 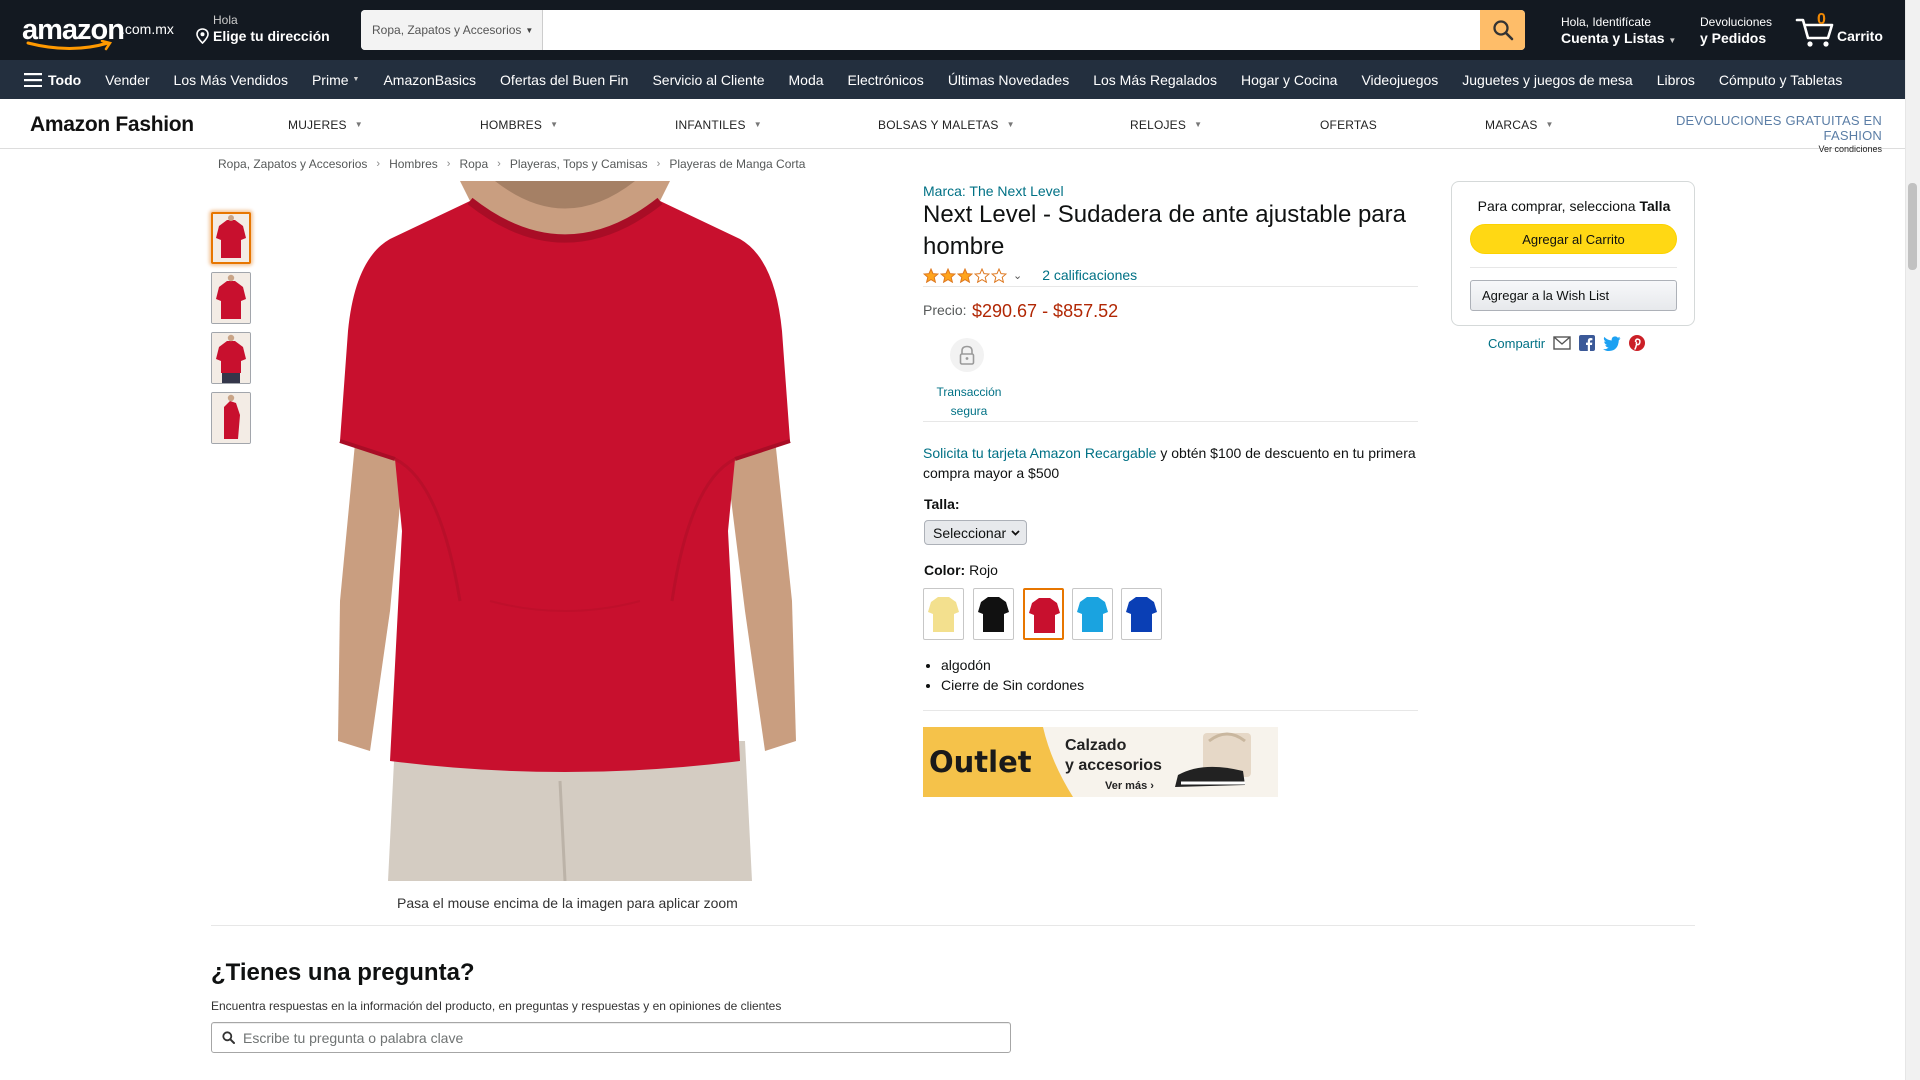 I want to click on chevron-right-icon: ›, so click(x=448, y=164).